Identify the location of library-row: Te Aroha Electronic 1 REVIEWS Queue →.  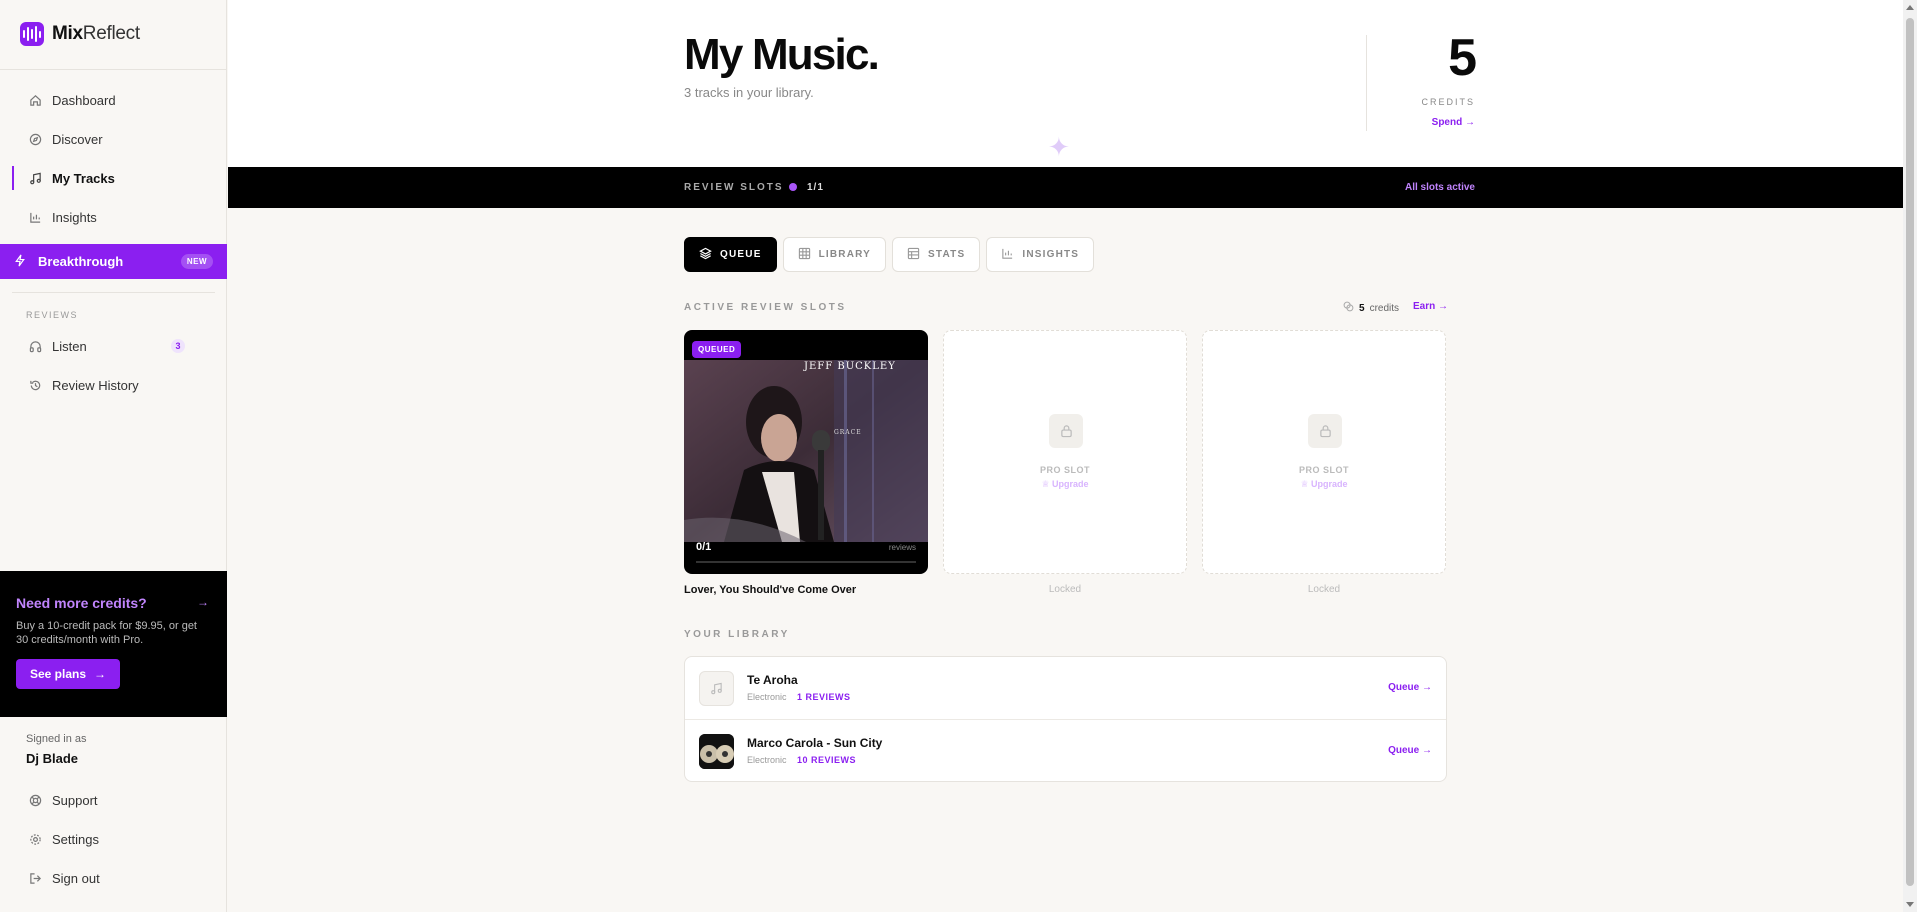
(1065, 688).